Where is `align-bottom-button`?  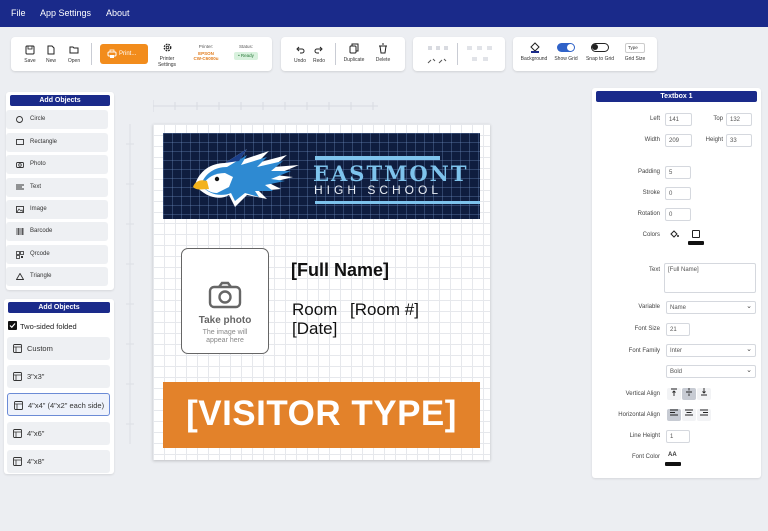
align-bottom-button is located at coordinates (704, 394).